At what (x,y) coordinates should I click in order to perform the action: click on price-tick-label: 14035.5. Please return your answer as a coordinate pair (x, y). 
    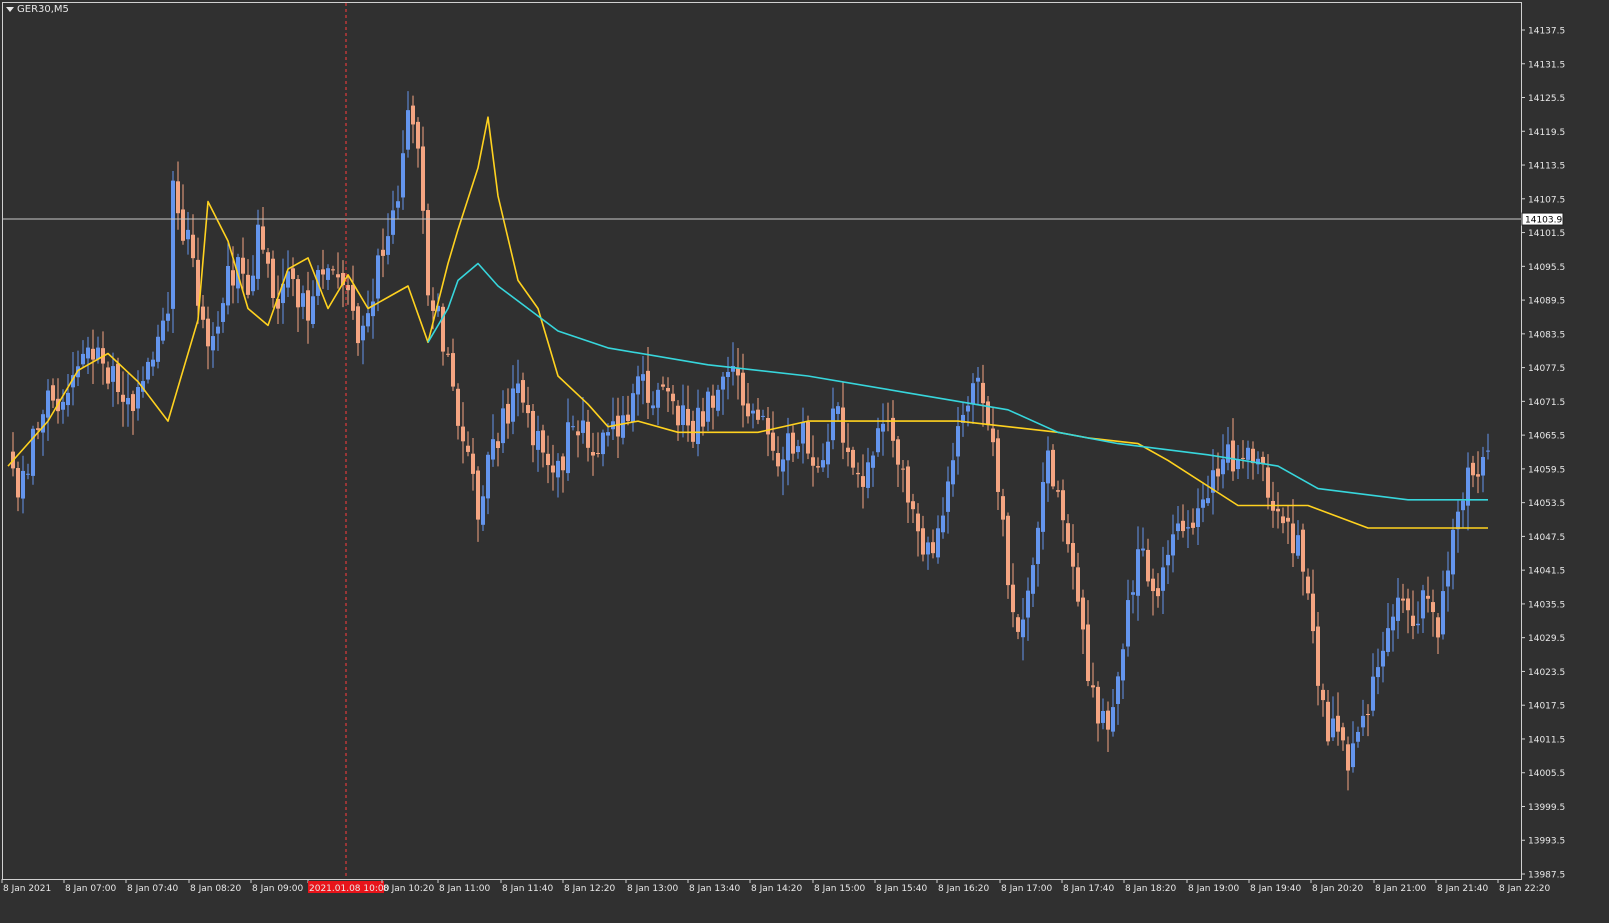
    Looking at the image, I should click on (1546, 605).